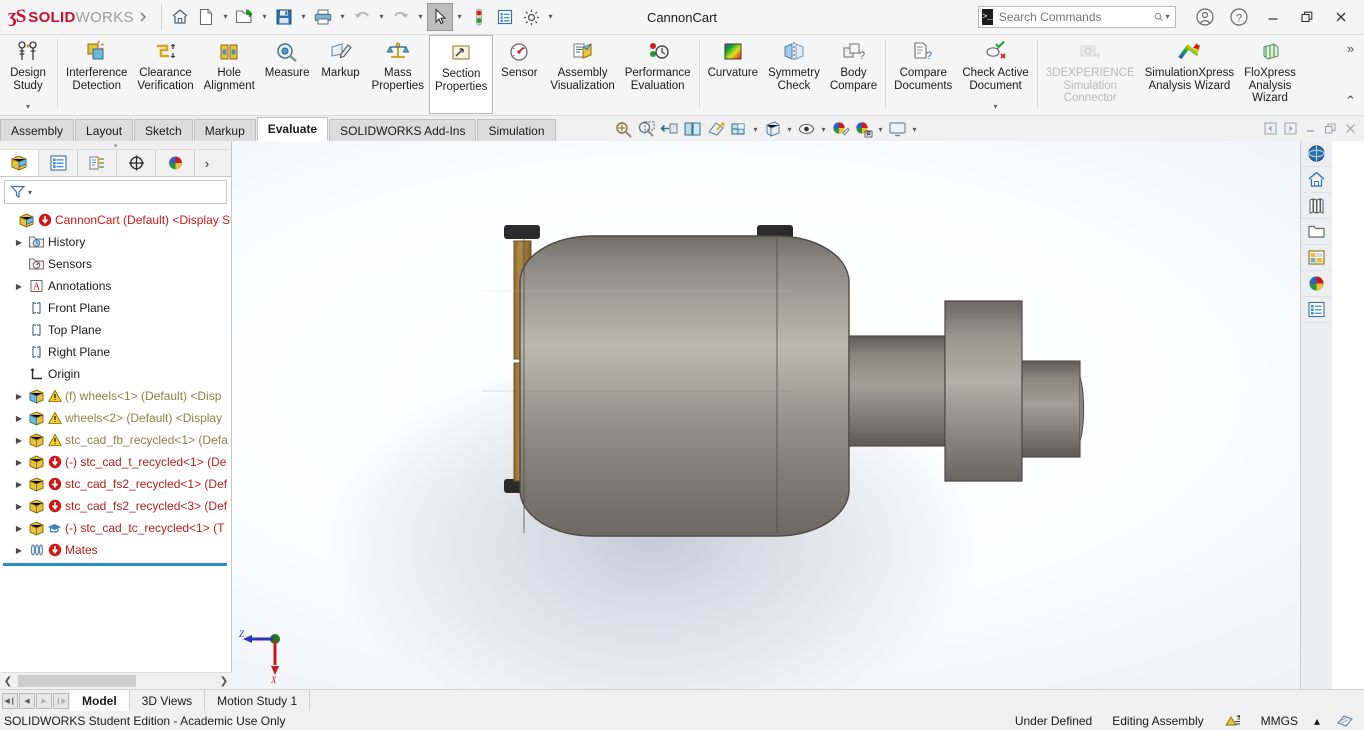 The height and width of the screenshot is (730, 1364). What do you see at coordinates (738, 129) in the screenshot?
I see `display-style-icon` at bounding box center [738, 129].